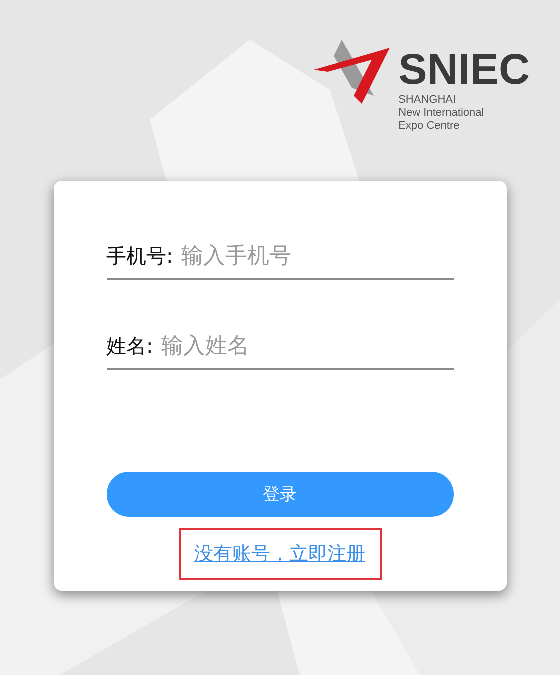 The width and height of the screenshot is (560, 675). I want to click on logo-subtitle: SHANGHAI, so click(428, 100).